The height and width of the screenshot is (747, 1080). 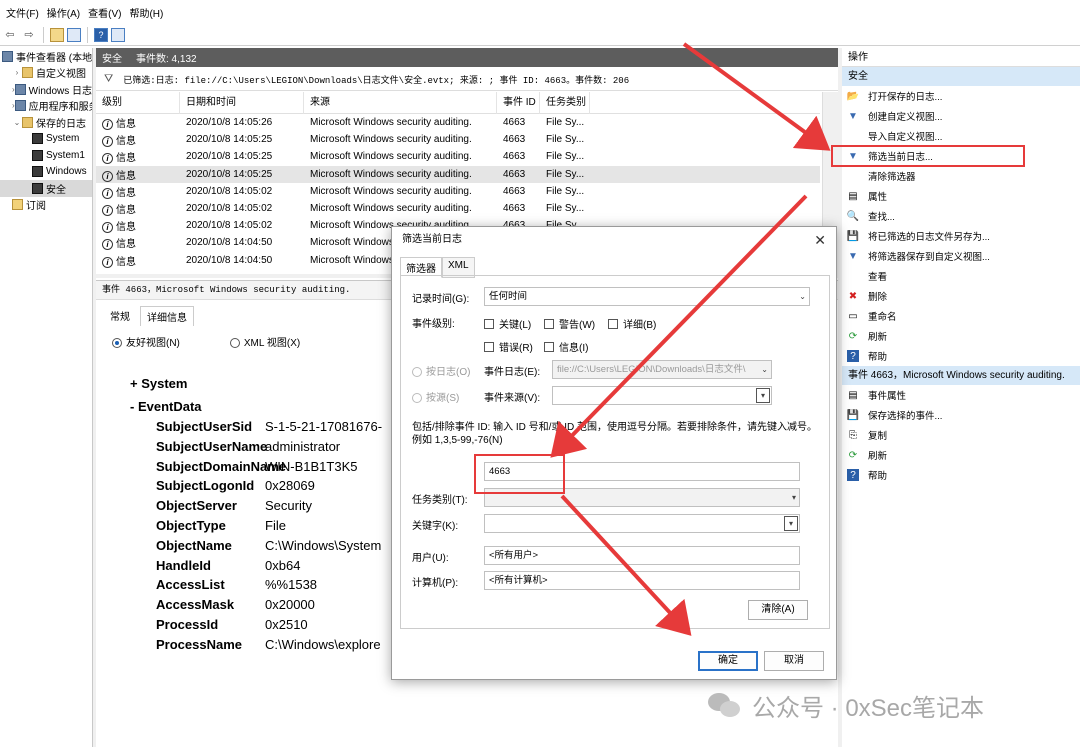 What do you see at coordinates (868, 708) in the screenshot?
I see `watermark-text: 公众号 · 0xSec笔记本` at bounding box center [868, 708].